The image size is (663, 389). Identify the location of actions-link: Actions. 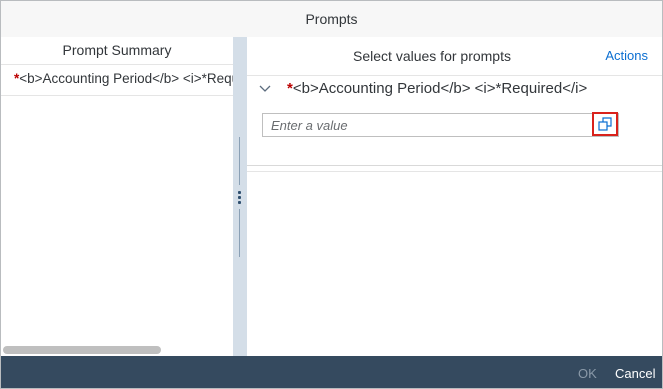
(626, 56).